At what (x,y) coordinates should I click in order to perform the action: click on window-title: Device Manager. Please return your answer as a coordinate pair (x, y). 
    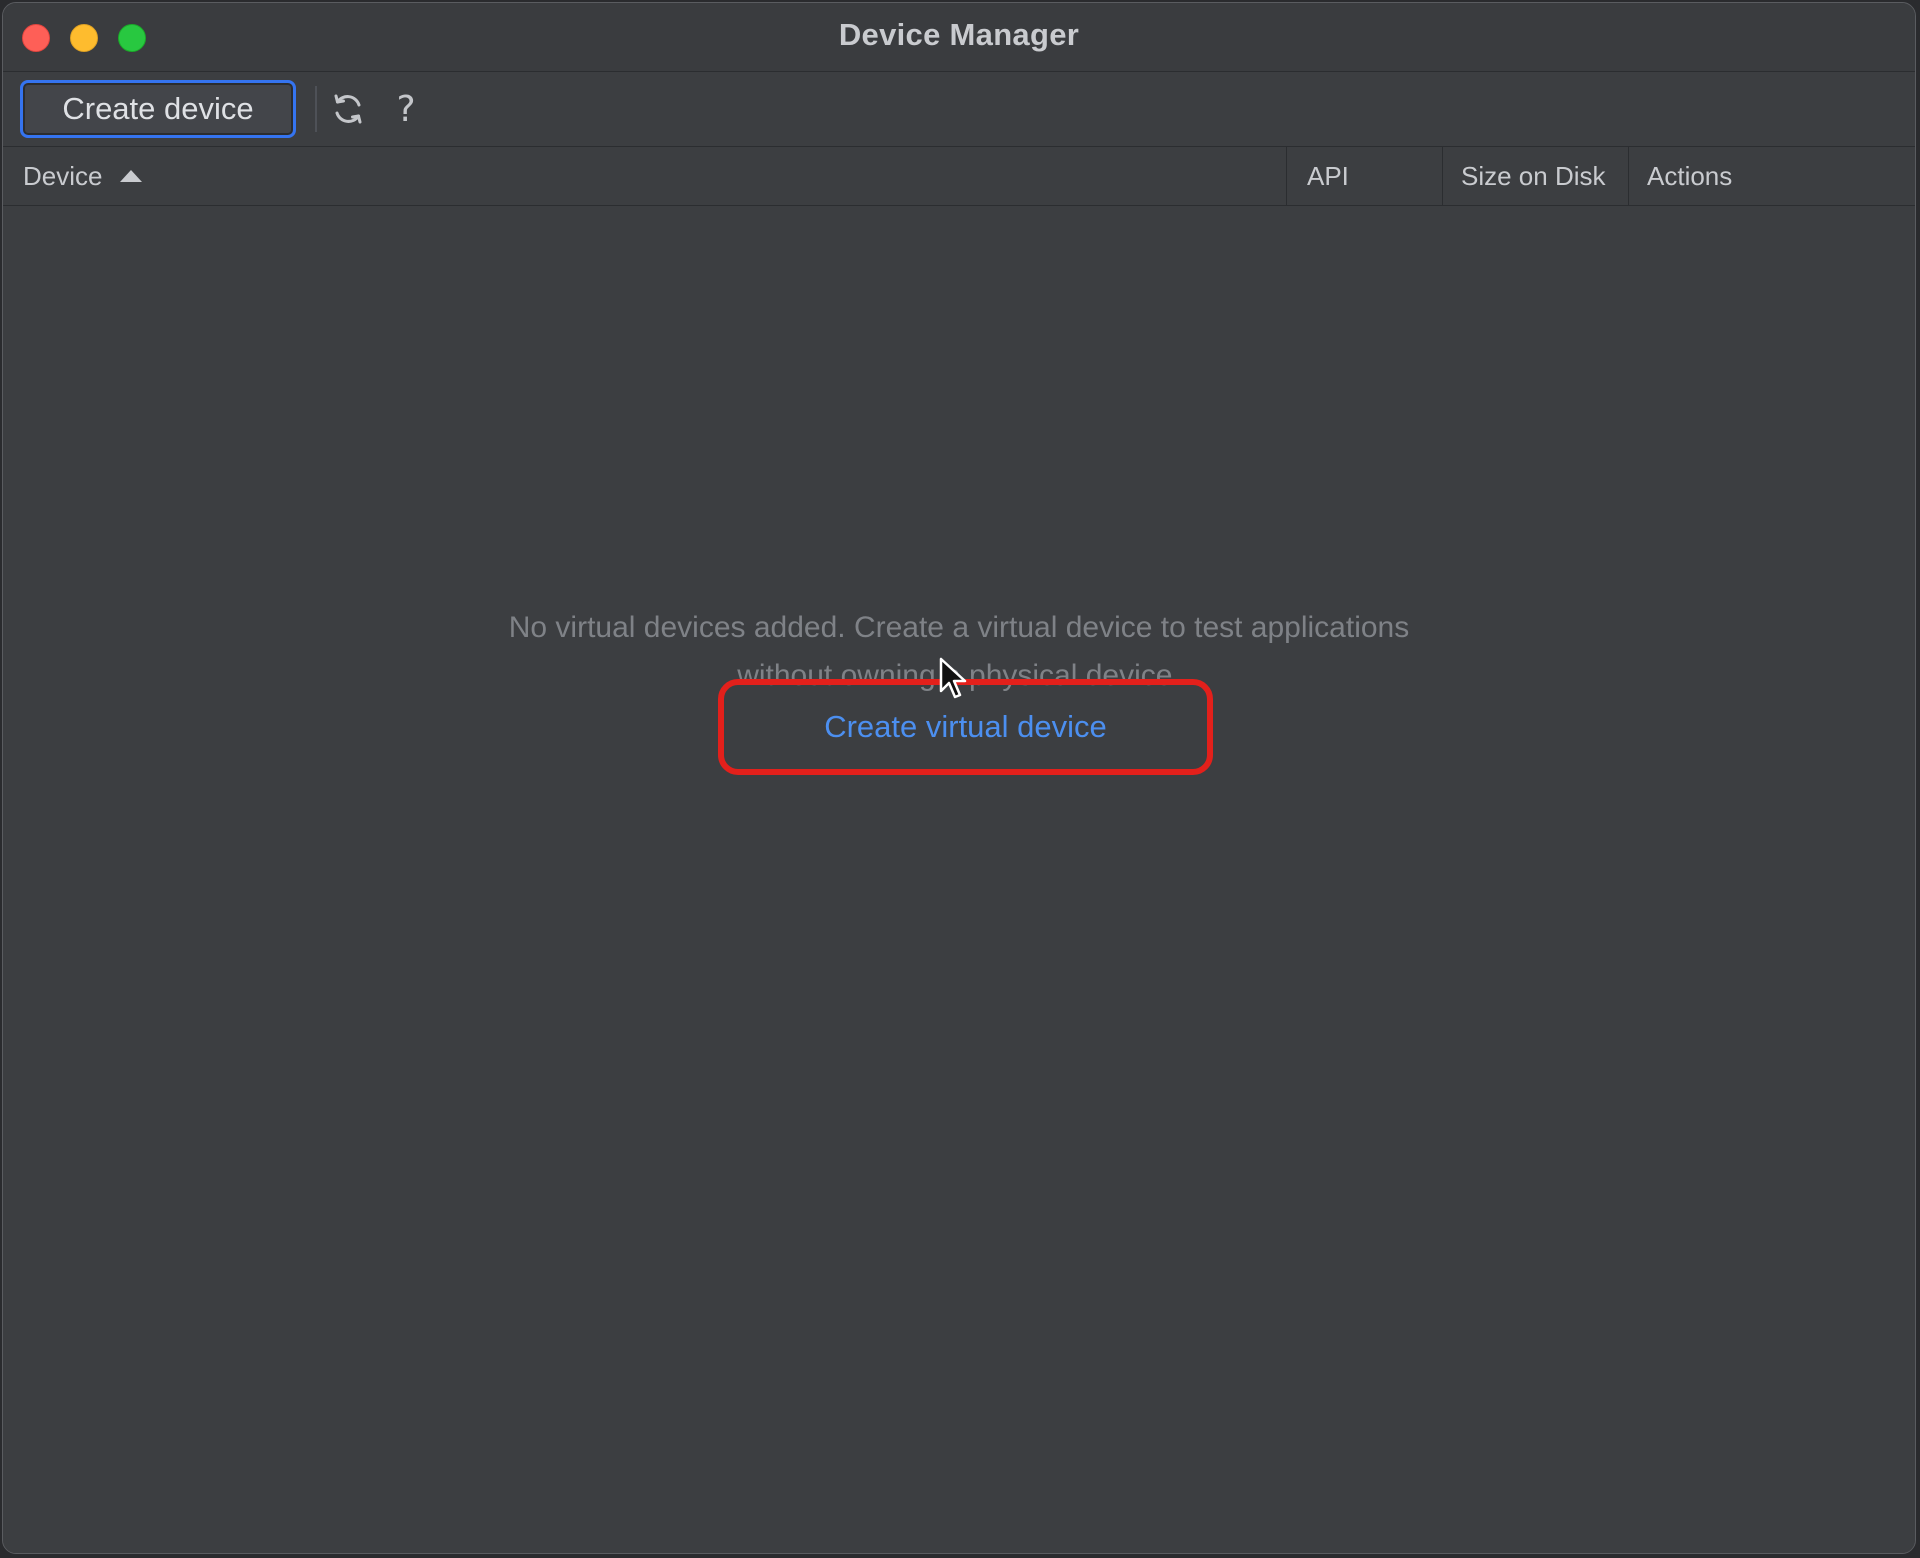
    Looking at the image, I should click on (959, 34).